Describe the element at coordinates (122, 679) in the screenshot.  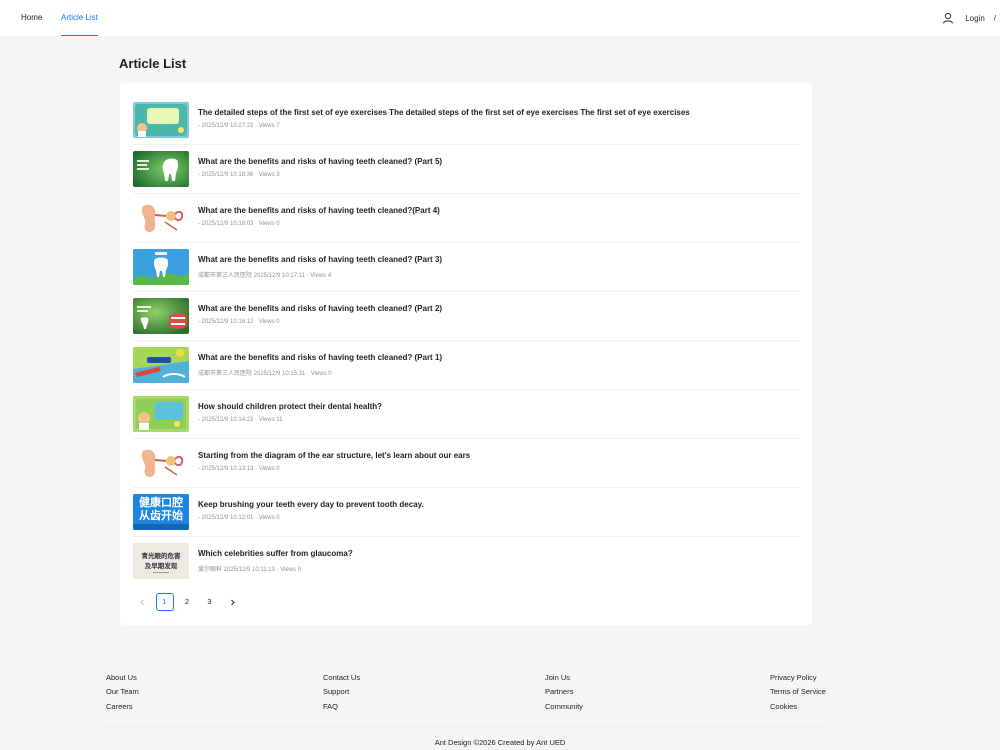
I see `footer-link-about-us: About Us` at that location.